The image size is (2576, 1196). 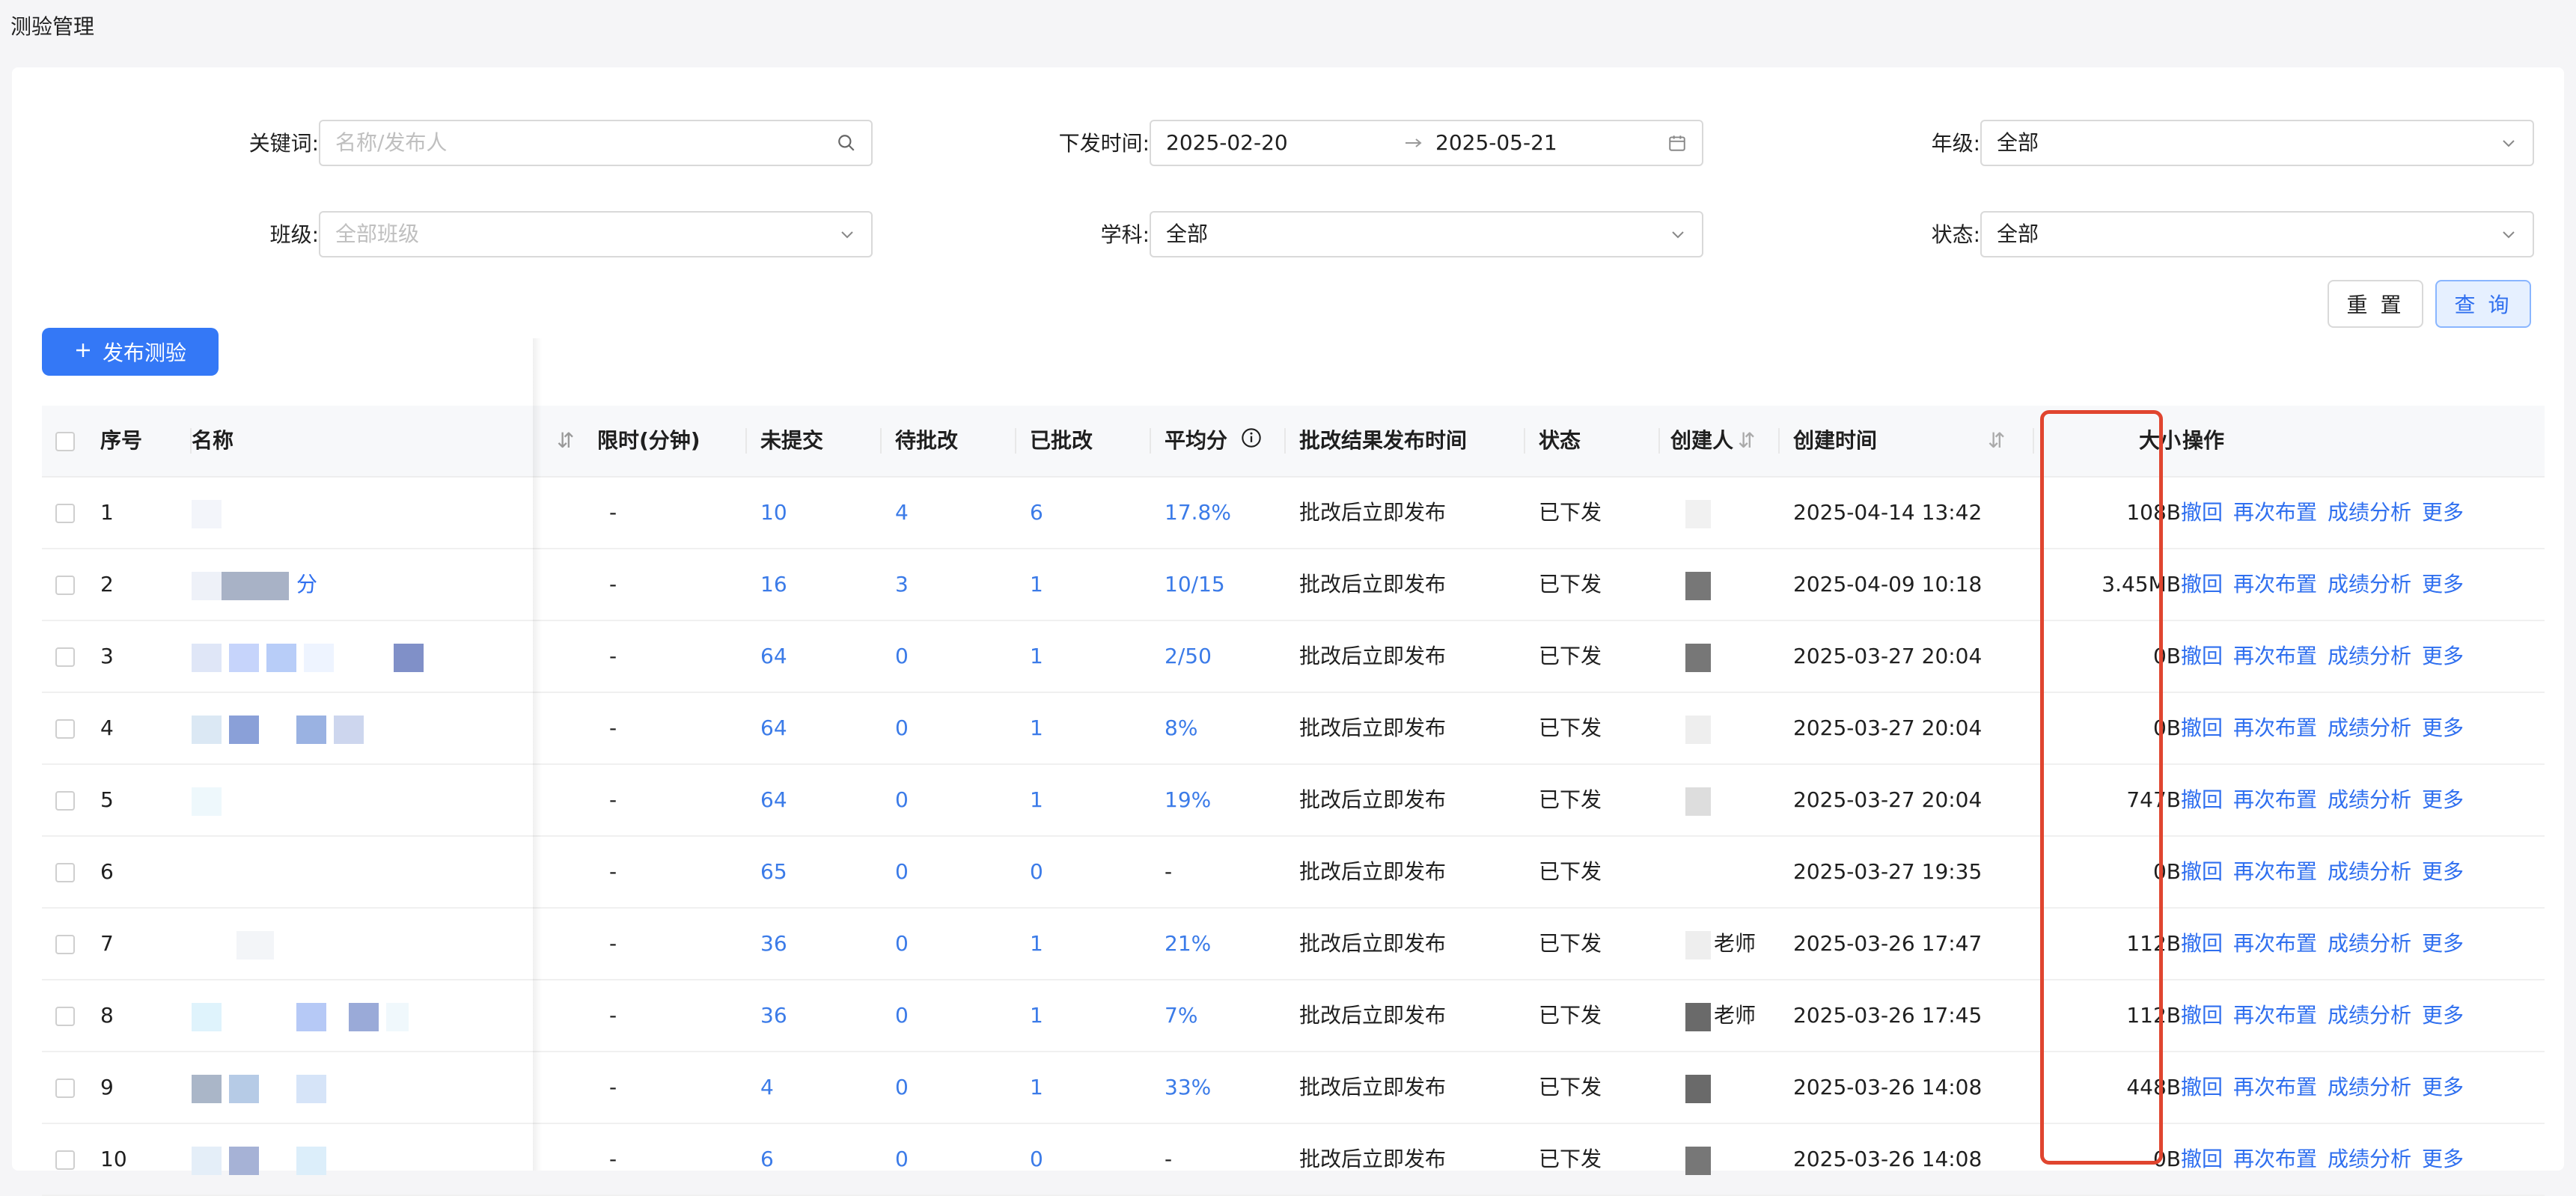 What do you see at coordinates (306, 585) in the screenshot?
I see `row-name: 分` at bounding box center [306, 585].